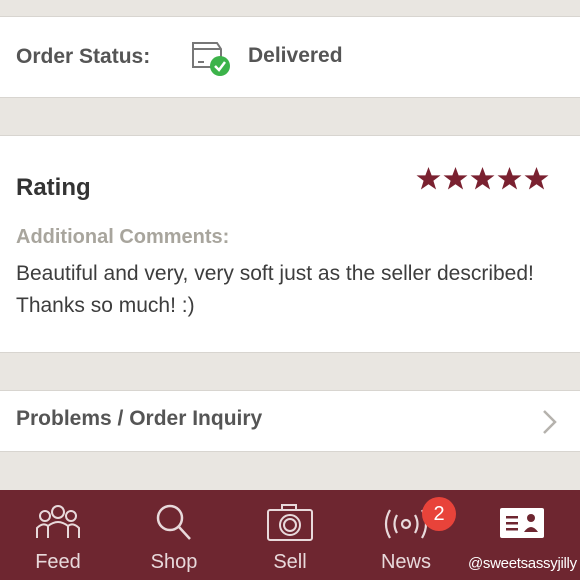 This screenshot has height=580, width=580. I want to click on tab-shop: Shop, so click(174, 535).